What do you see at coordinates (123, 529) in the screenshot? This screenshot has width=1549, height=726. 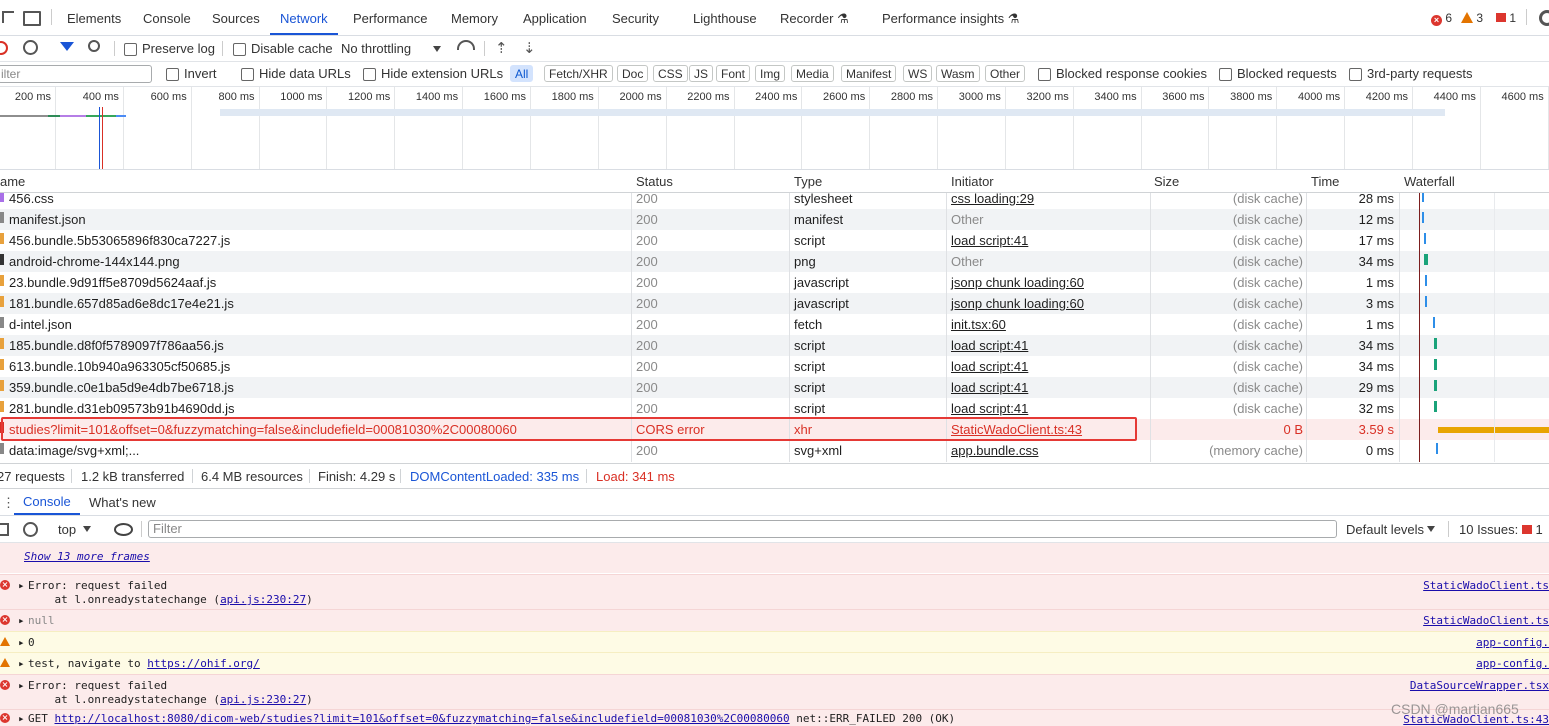 I see `live-expression-eye-icon` at bounding box center [123, 529].